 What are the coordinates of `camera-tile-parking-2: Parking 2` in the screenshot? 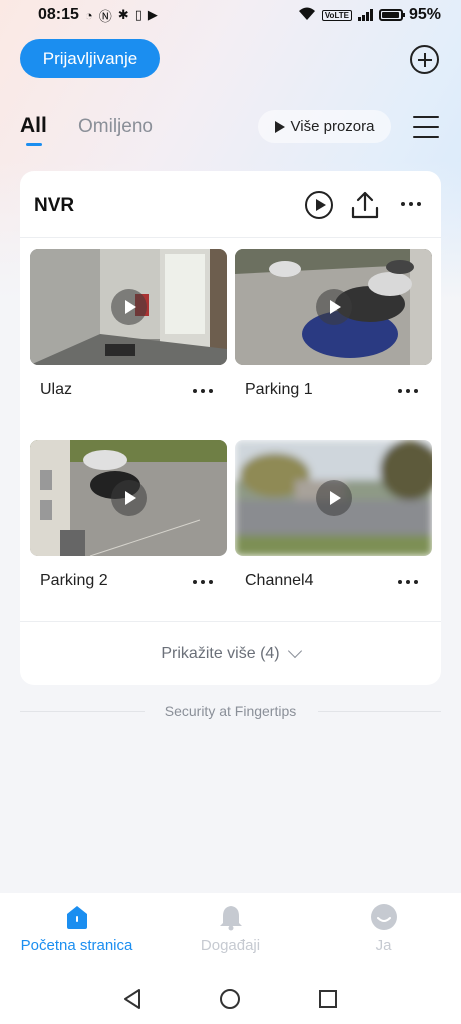 It's located at (128, 514).